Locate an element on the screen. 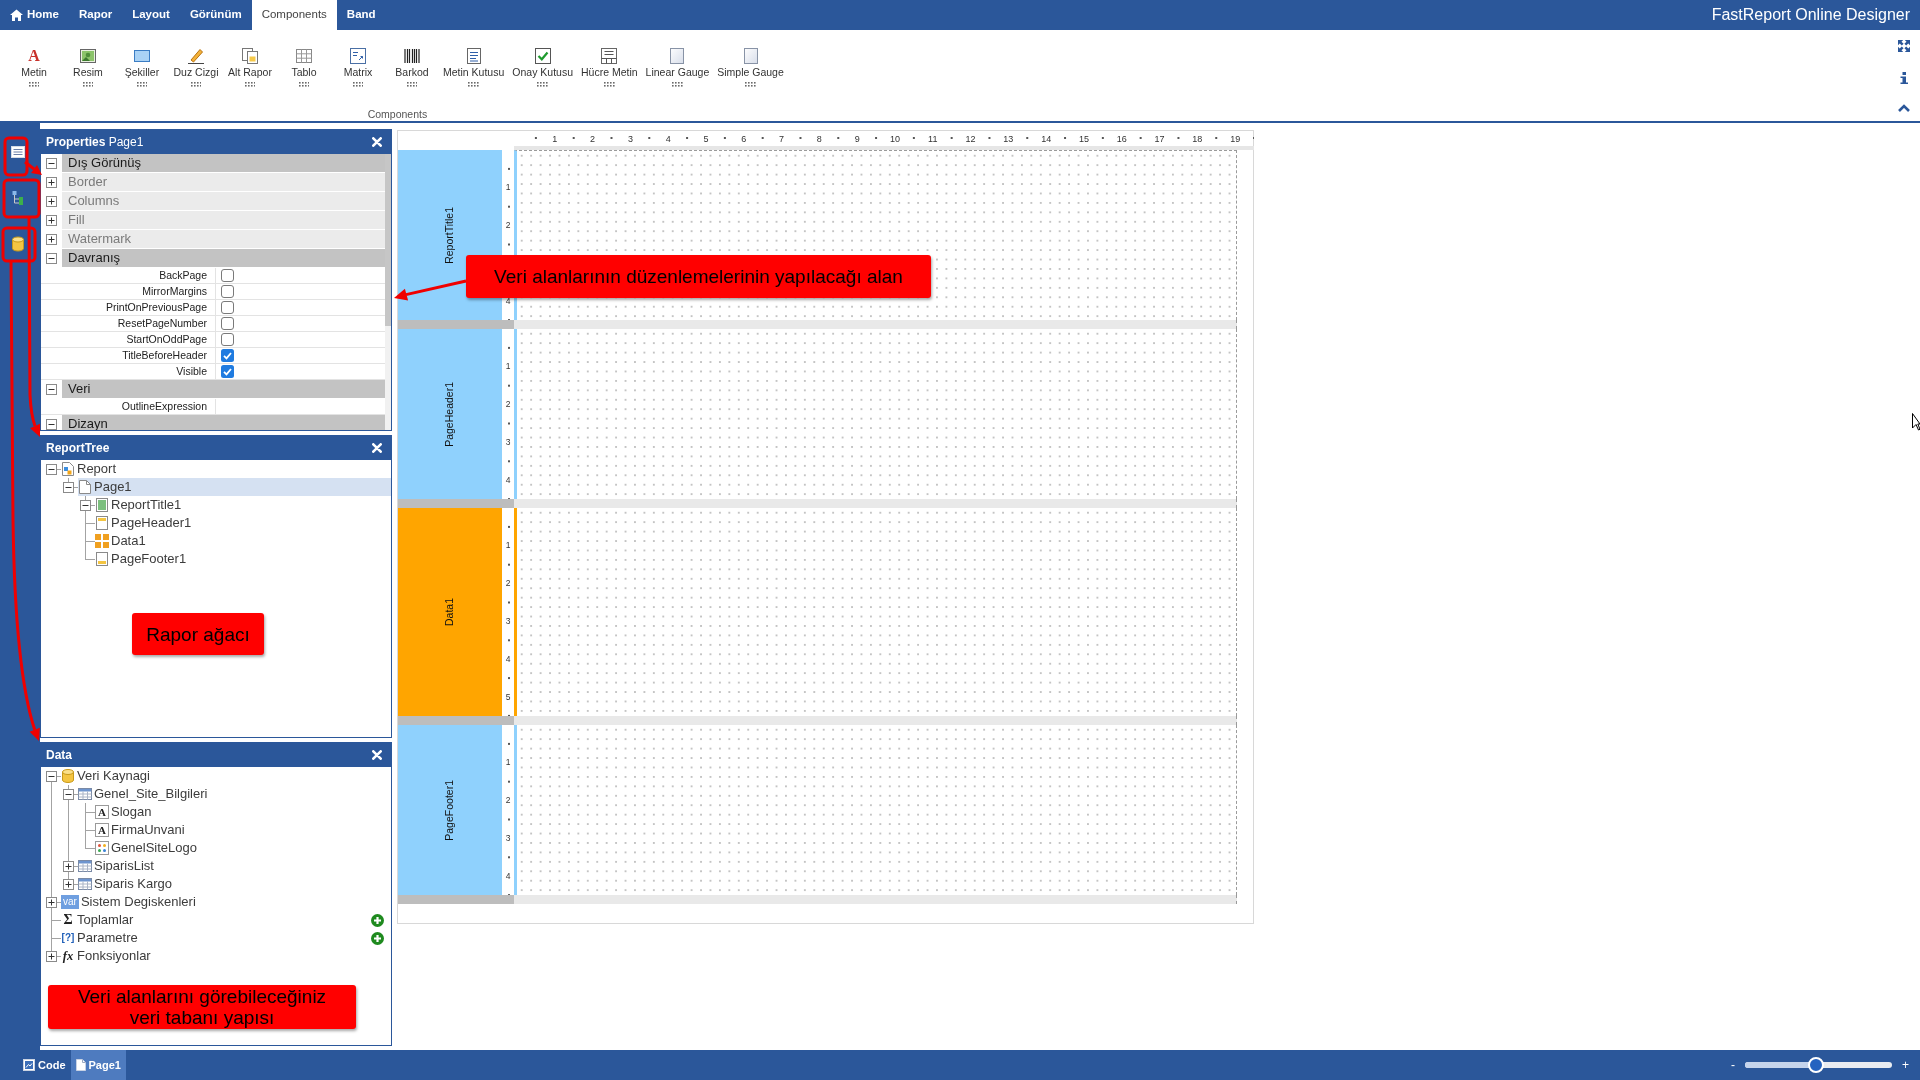  panel-title: Data is located at coordinates (59, 755).